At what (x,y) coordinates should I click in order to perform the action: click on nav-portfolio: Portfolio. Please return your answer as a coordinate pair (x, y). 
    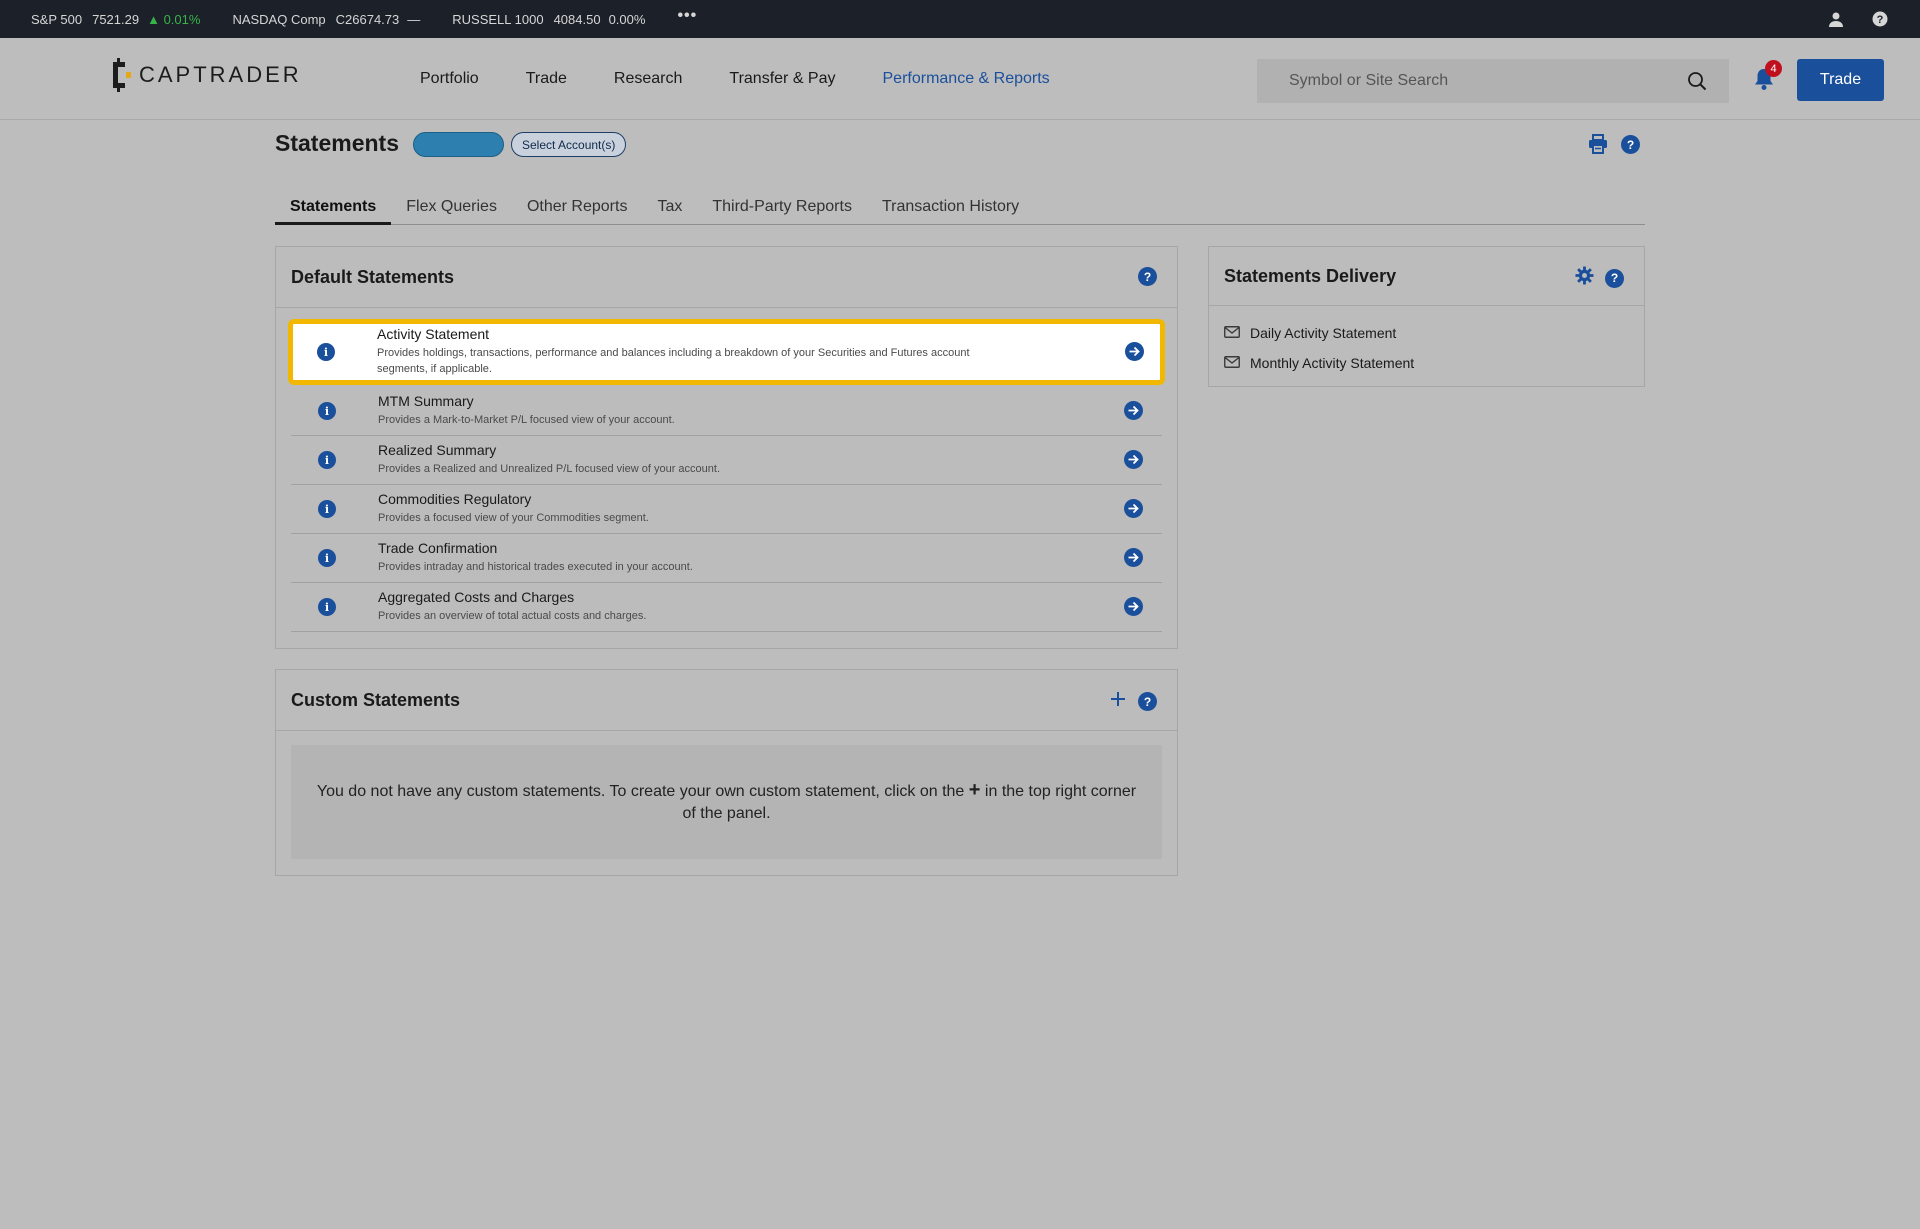
    Looking at the image, I should click on (449, 79).